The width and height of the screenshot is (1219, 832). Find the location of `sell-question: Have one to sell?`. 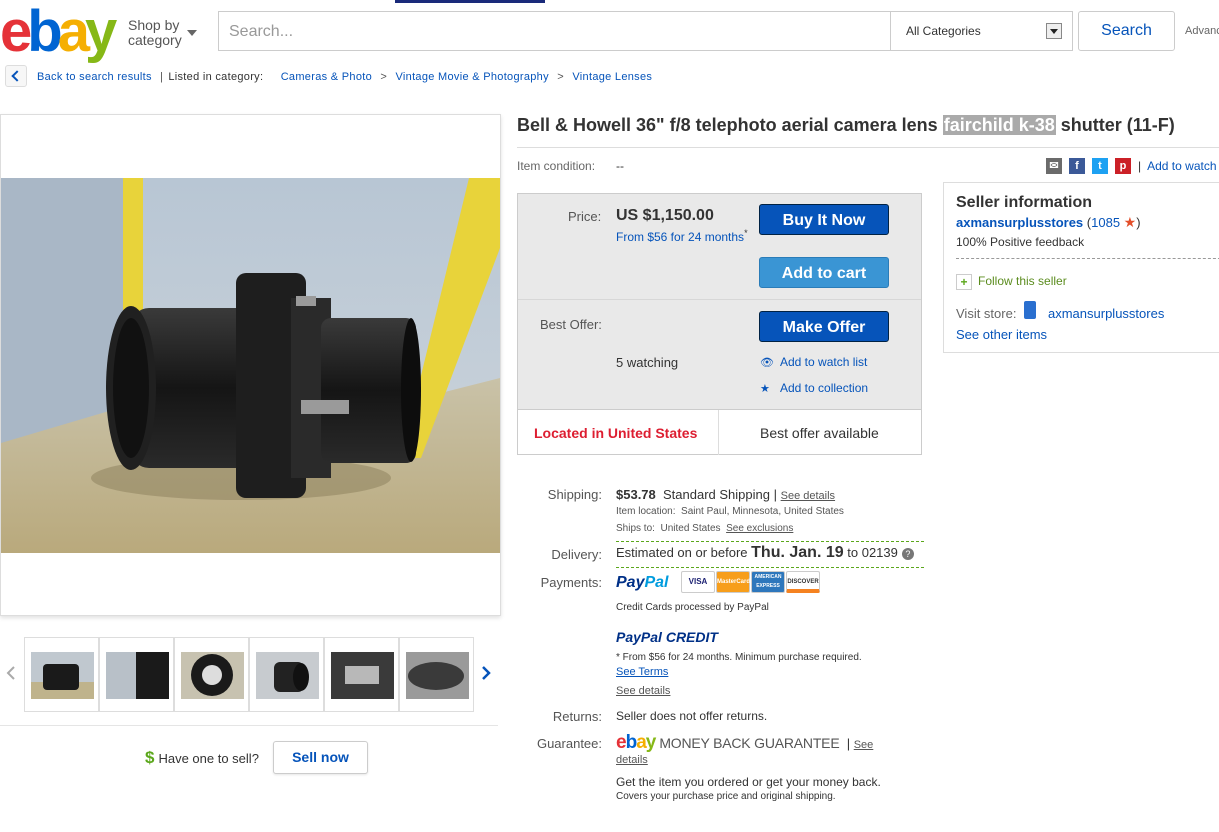

sell-question: Have one to sell? is located at coordinates (208, 758).